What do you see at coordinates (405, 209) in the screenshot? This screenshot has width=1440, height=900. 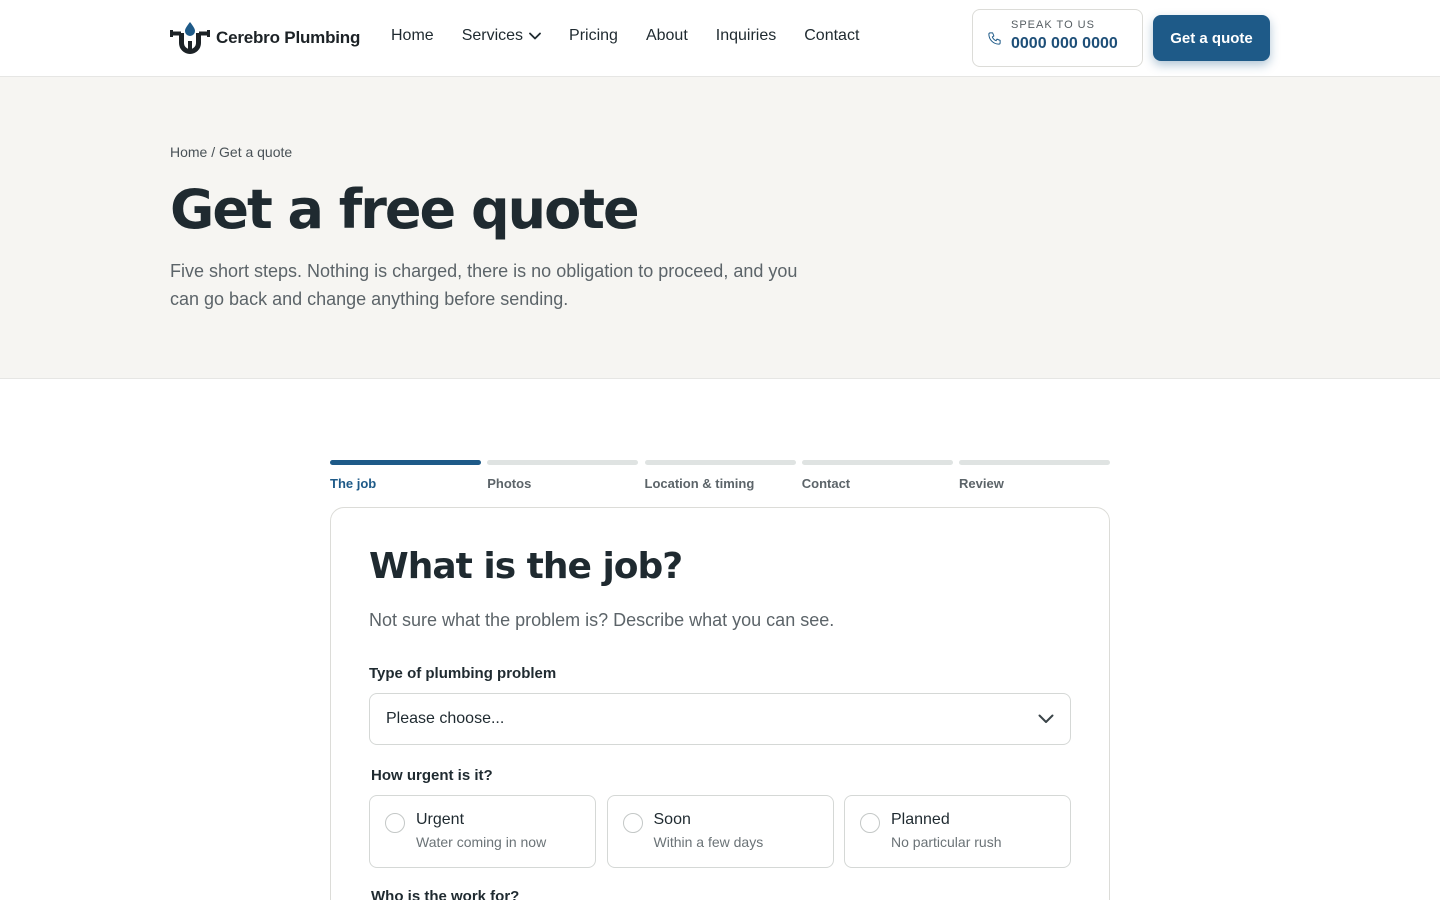 I see `page-title: Get a free quote` at bounding box center [405, 209].